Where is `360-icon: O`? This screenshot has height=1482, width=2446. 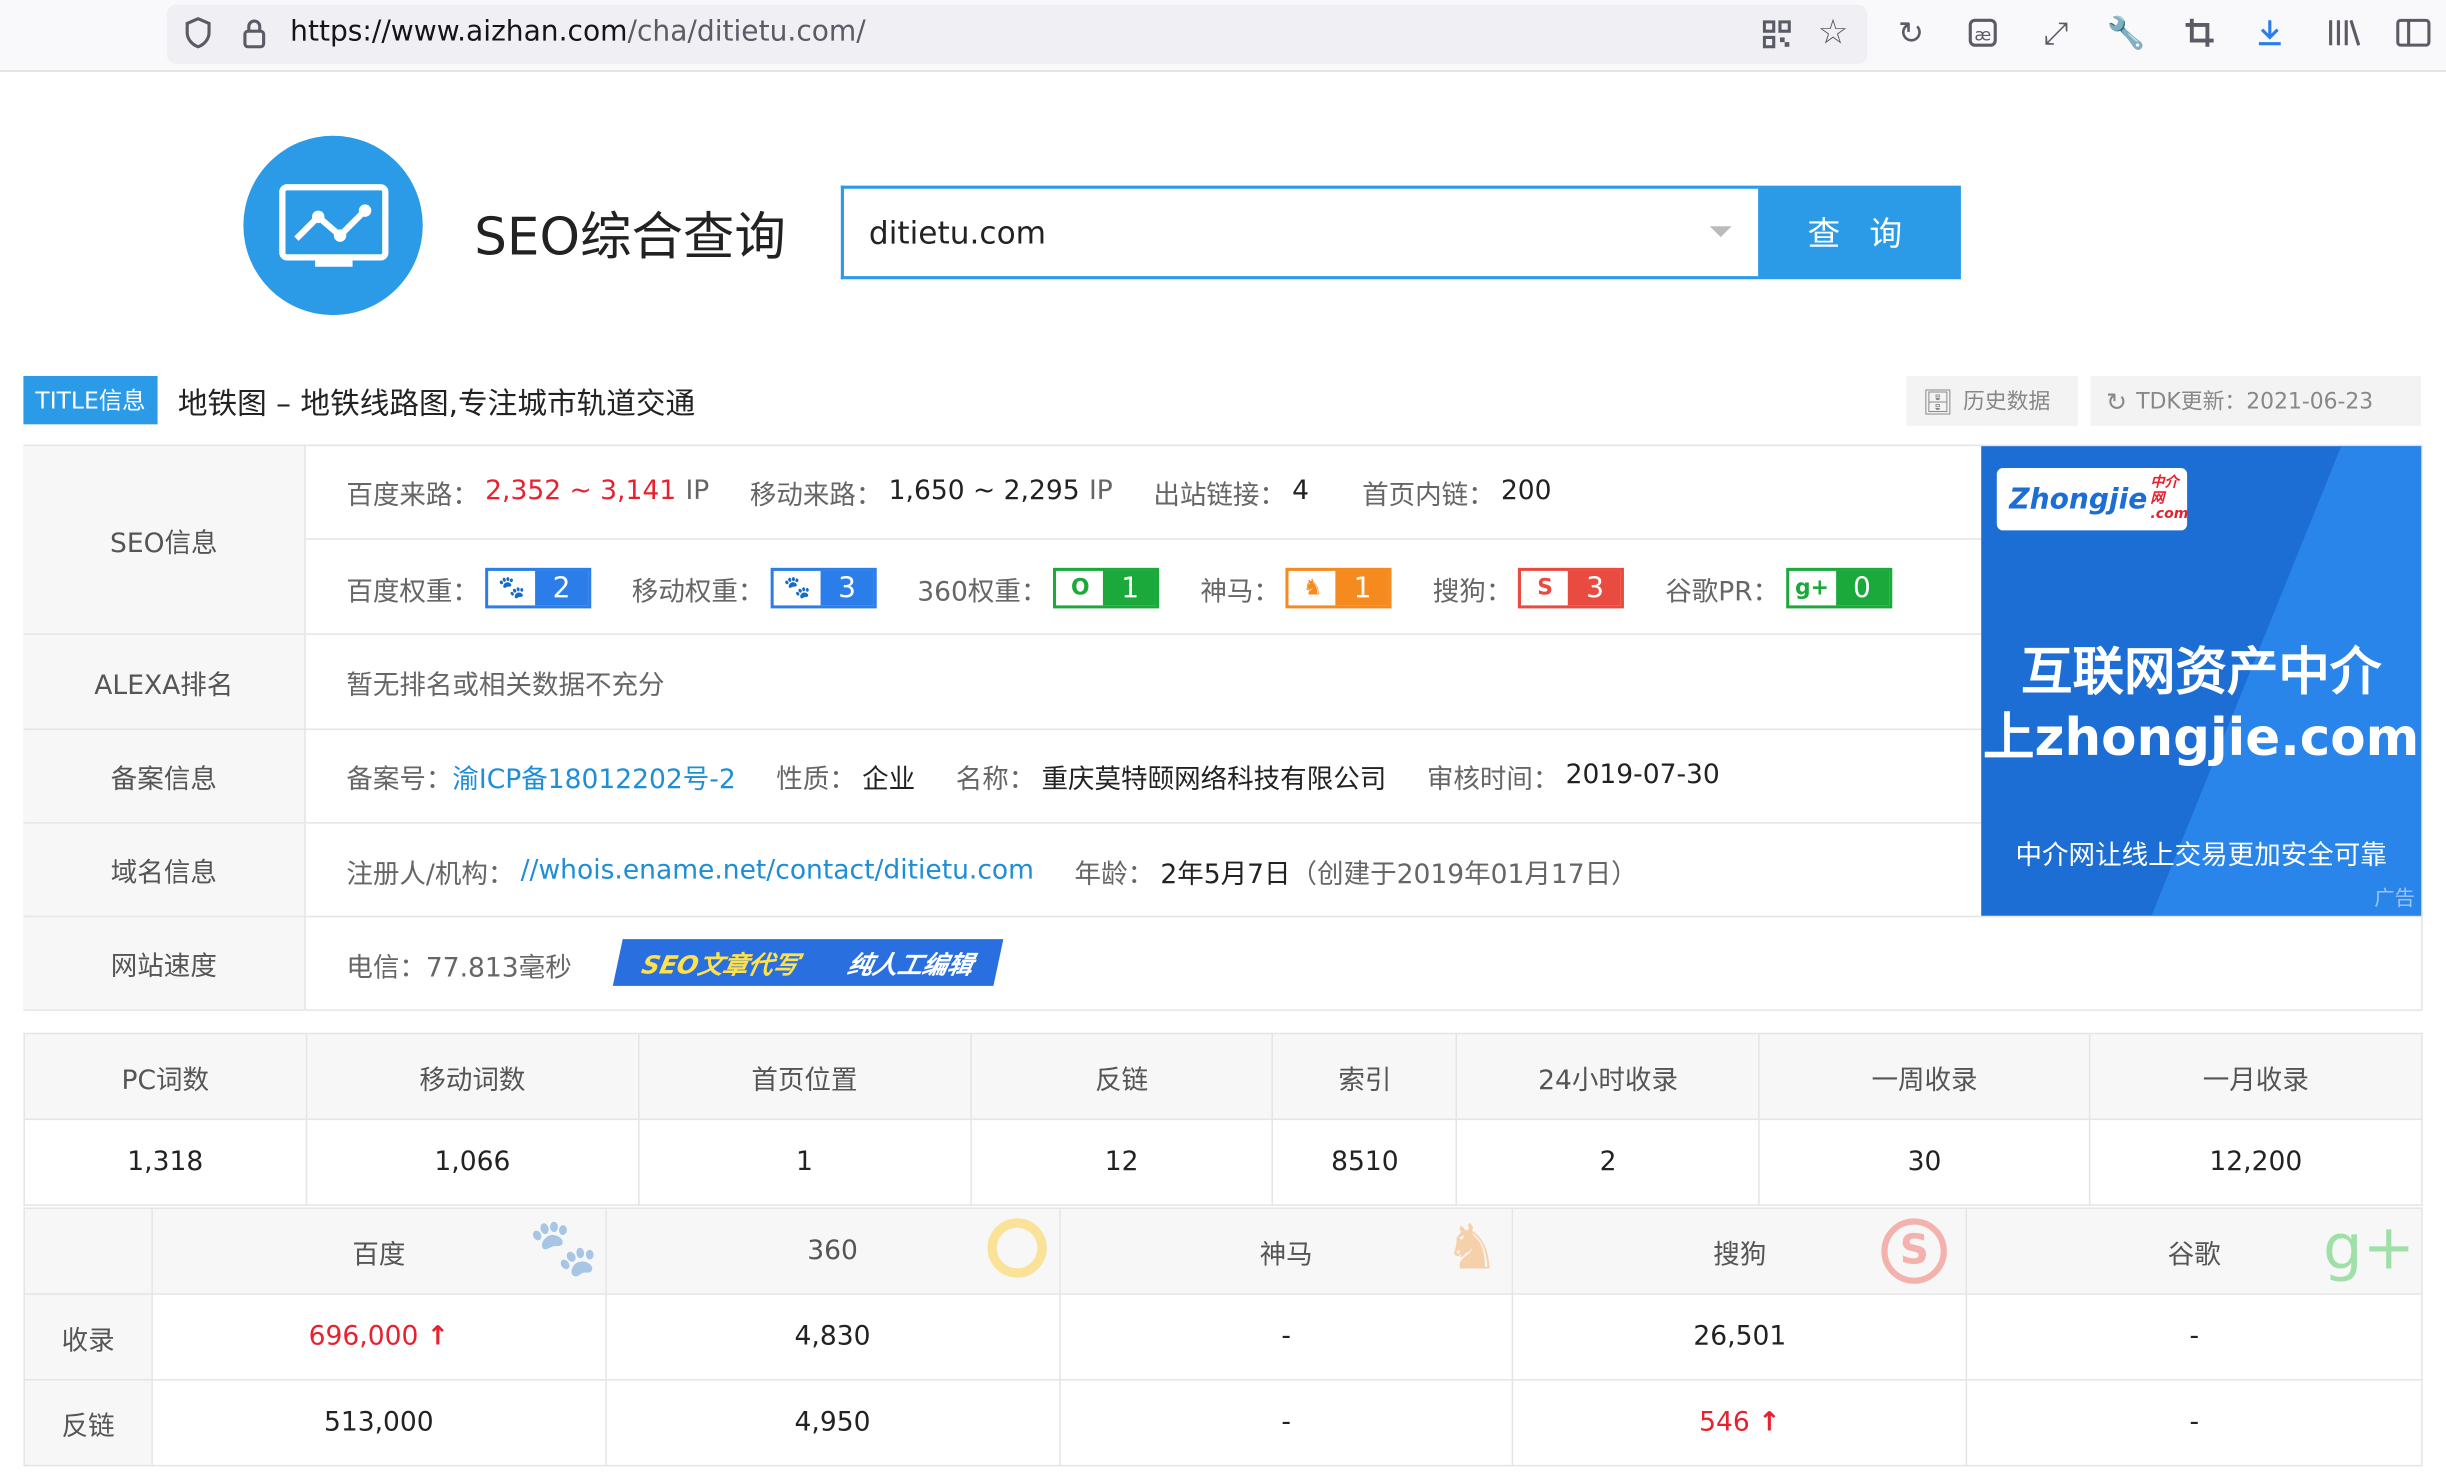
360-icon: O is located at coordinates (1080, 588).